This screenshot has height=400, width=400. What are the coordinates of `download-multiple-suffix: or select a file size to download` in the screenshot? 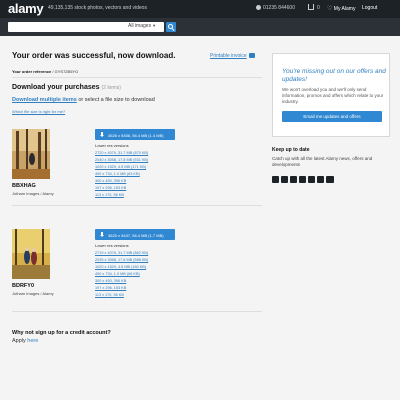 It's located at (116, 100).